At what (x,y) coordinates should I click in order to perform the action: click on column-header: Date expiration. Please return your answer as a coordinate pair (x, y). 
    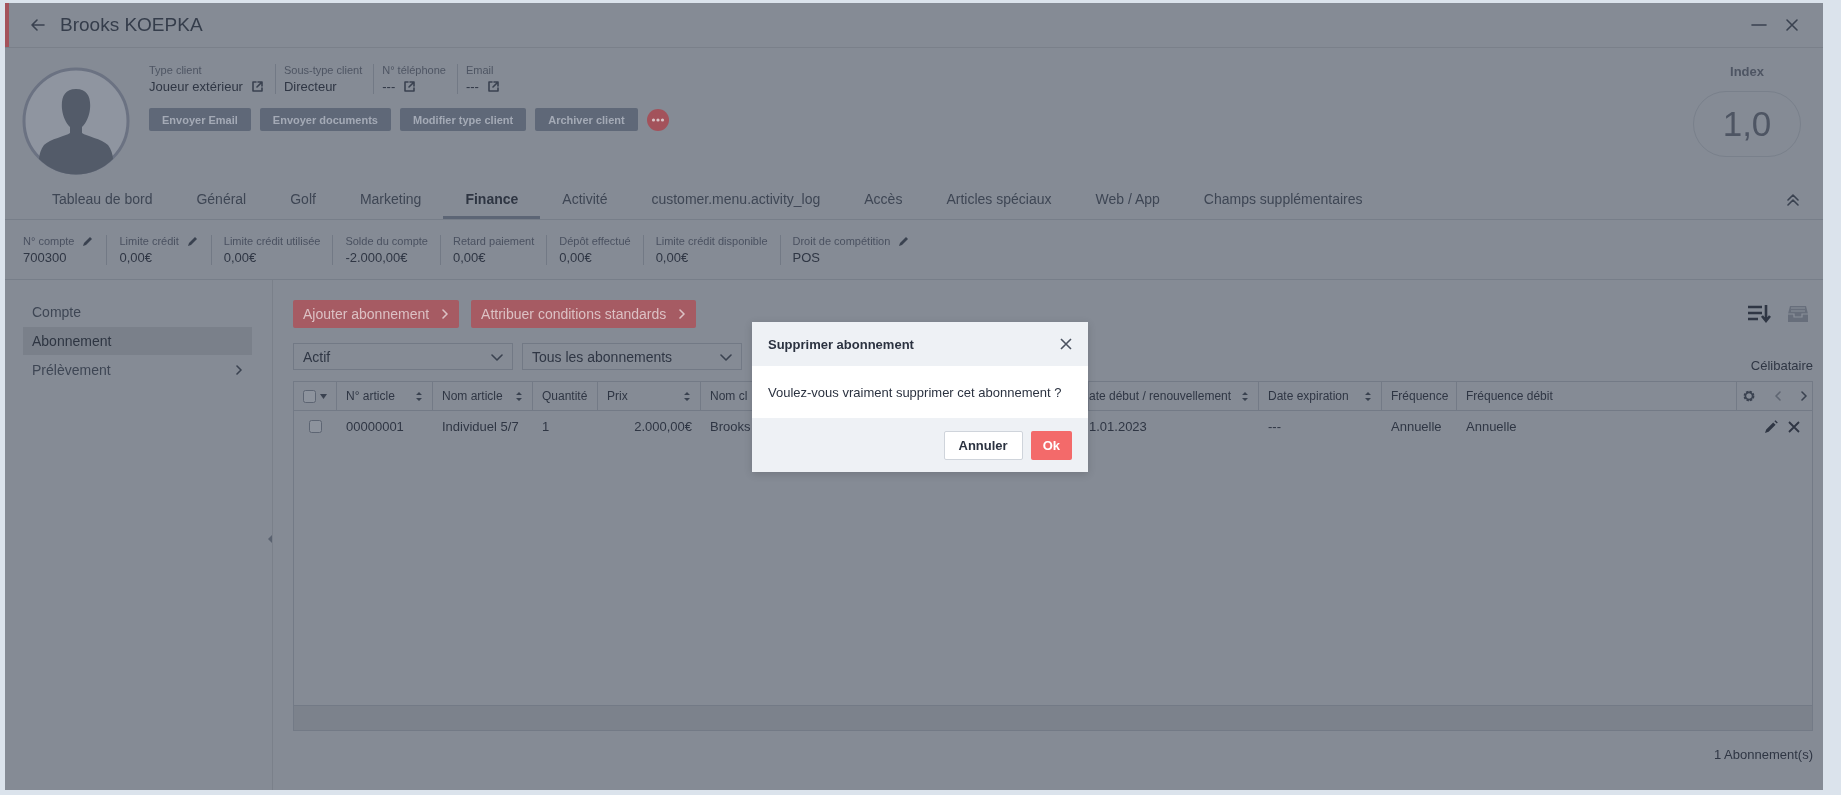
    Looking at the image, I should click on (1320, 396).